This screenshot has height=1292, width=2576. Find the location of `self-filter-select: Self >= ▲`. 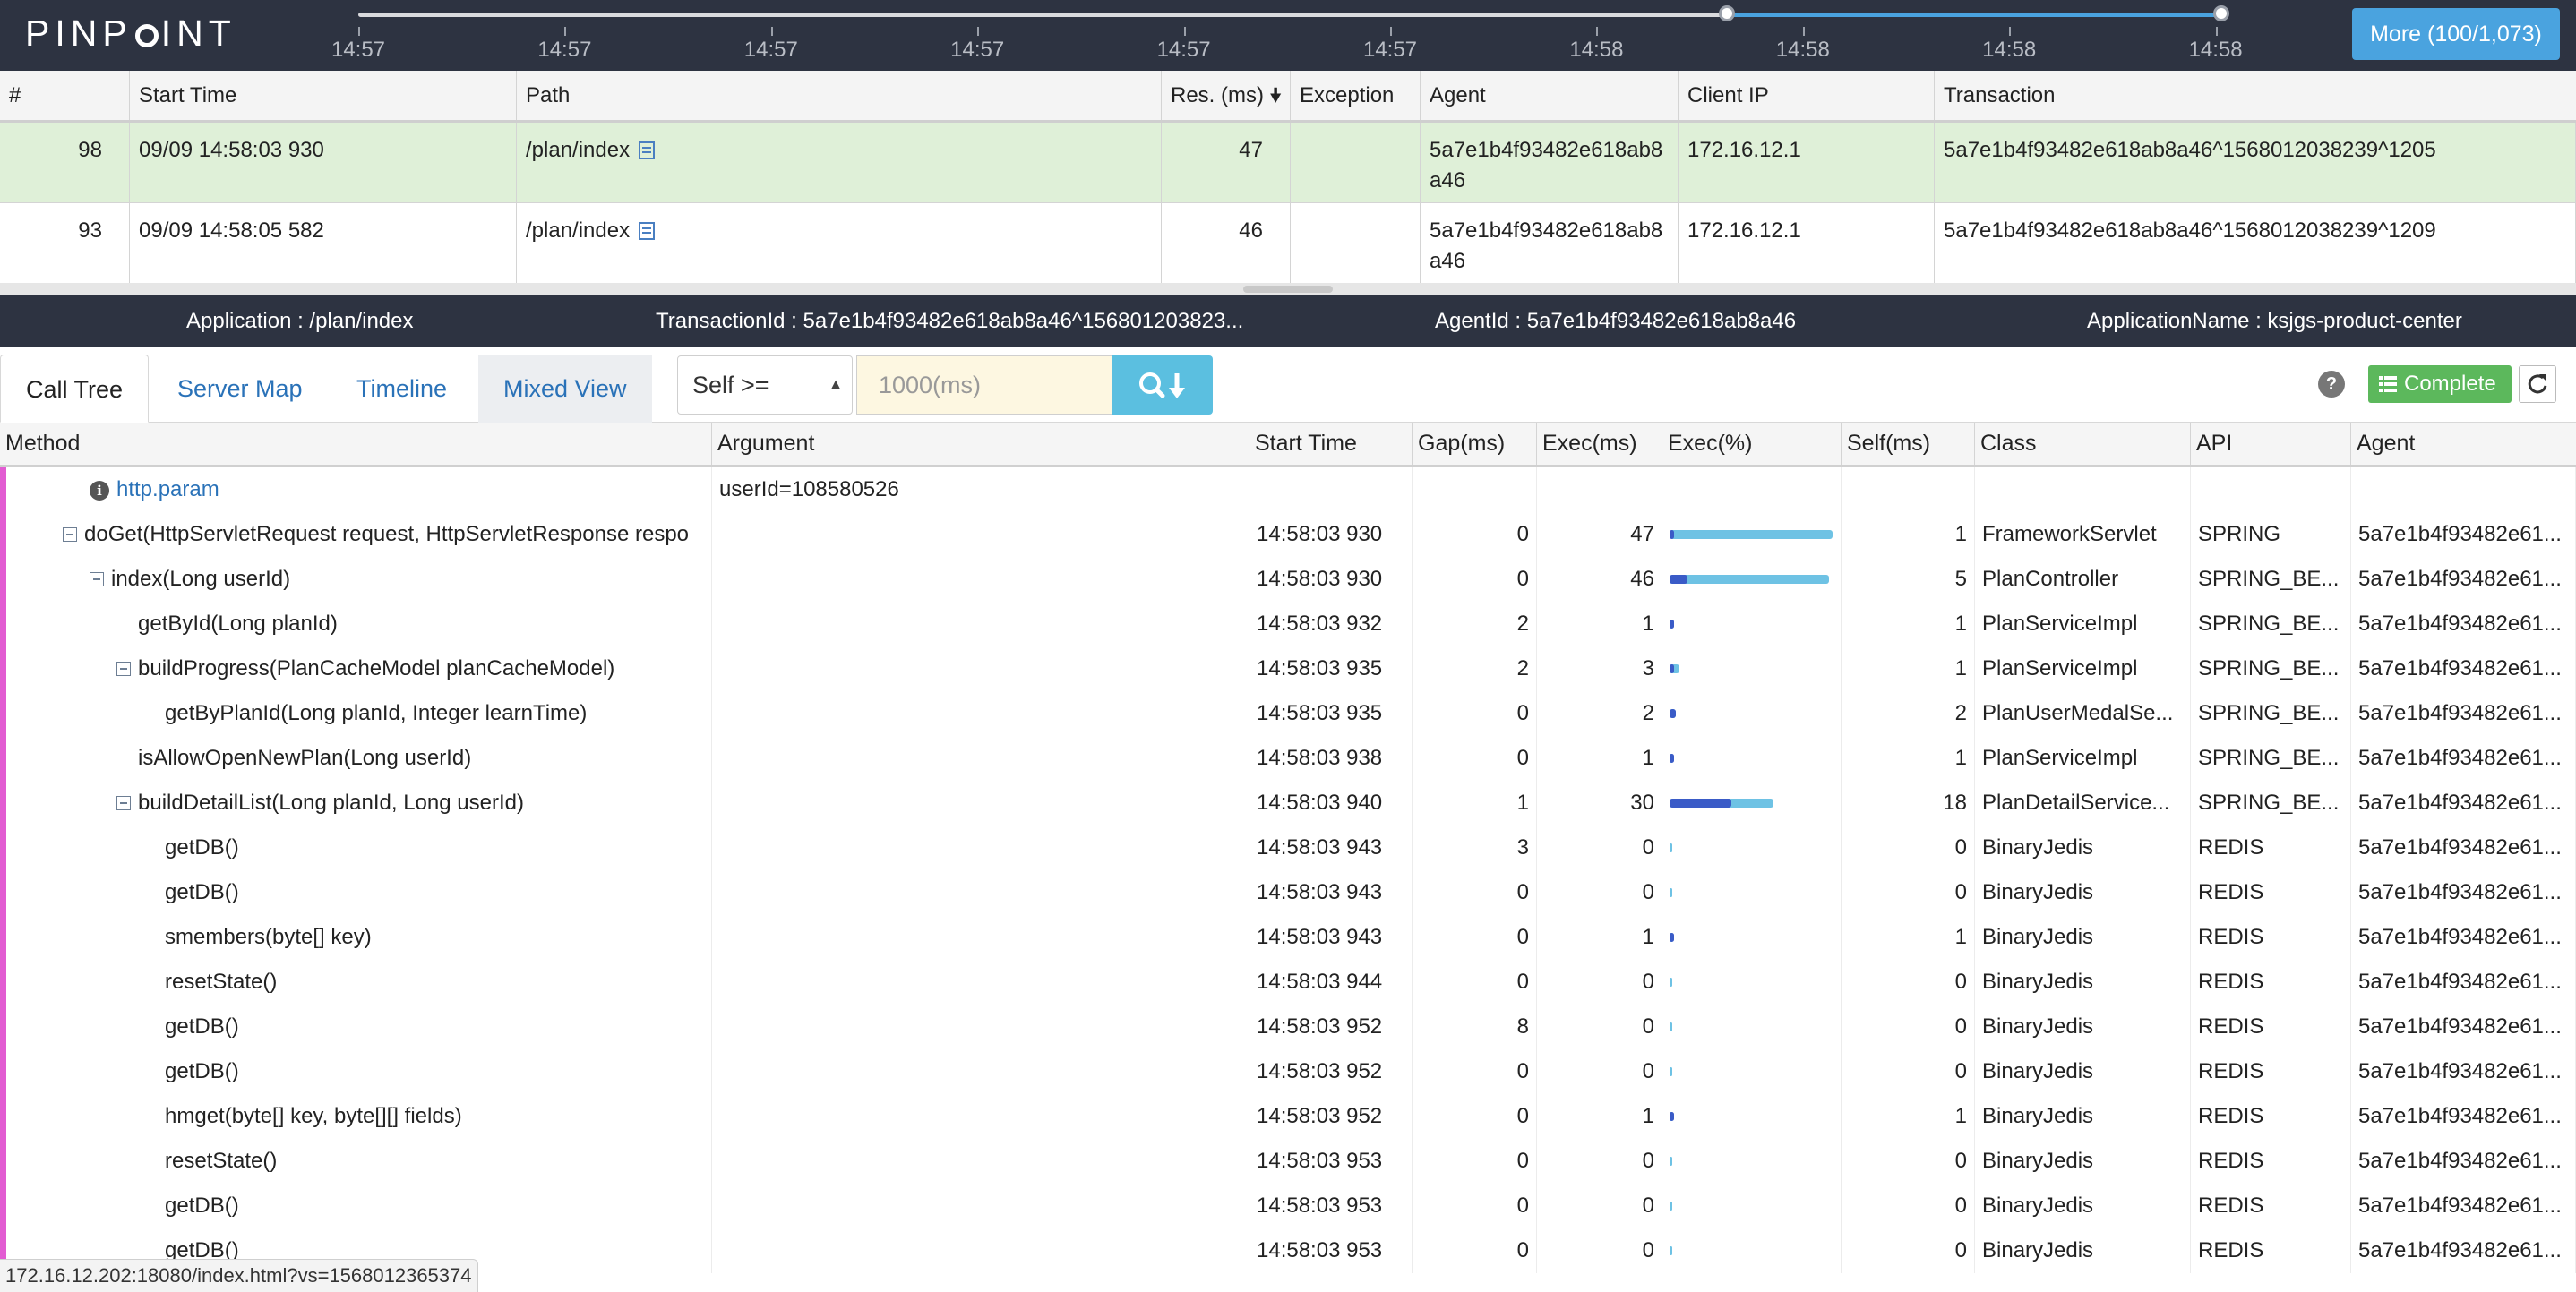

self-filter-select: Self >= ▲ is located at coordinates (765, 385).